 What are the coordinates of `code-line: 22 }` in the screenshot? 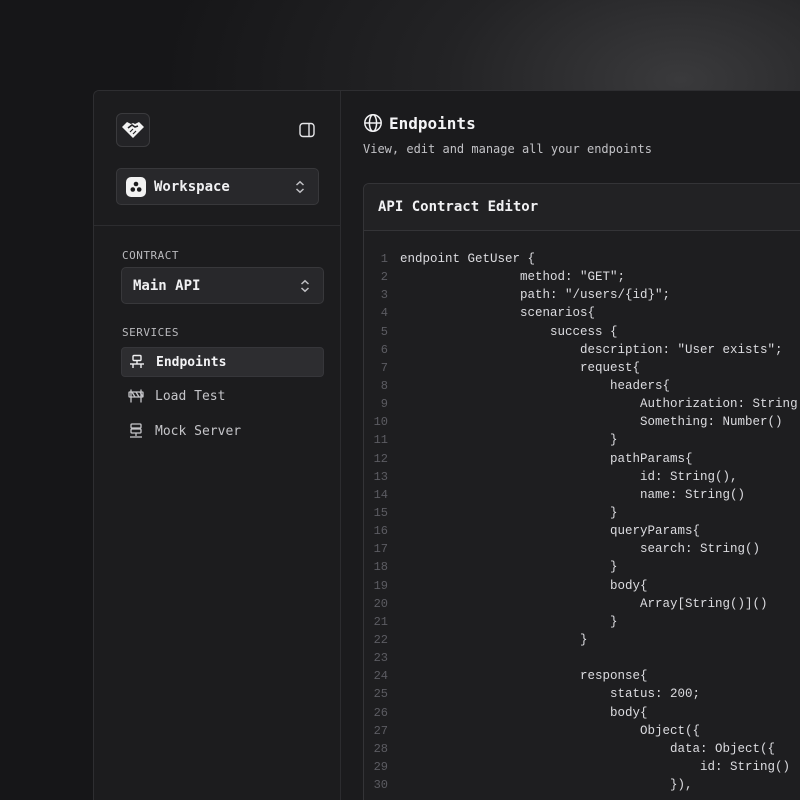 It's located at (582, 640).